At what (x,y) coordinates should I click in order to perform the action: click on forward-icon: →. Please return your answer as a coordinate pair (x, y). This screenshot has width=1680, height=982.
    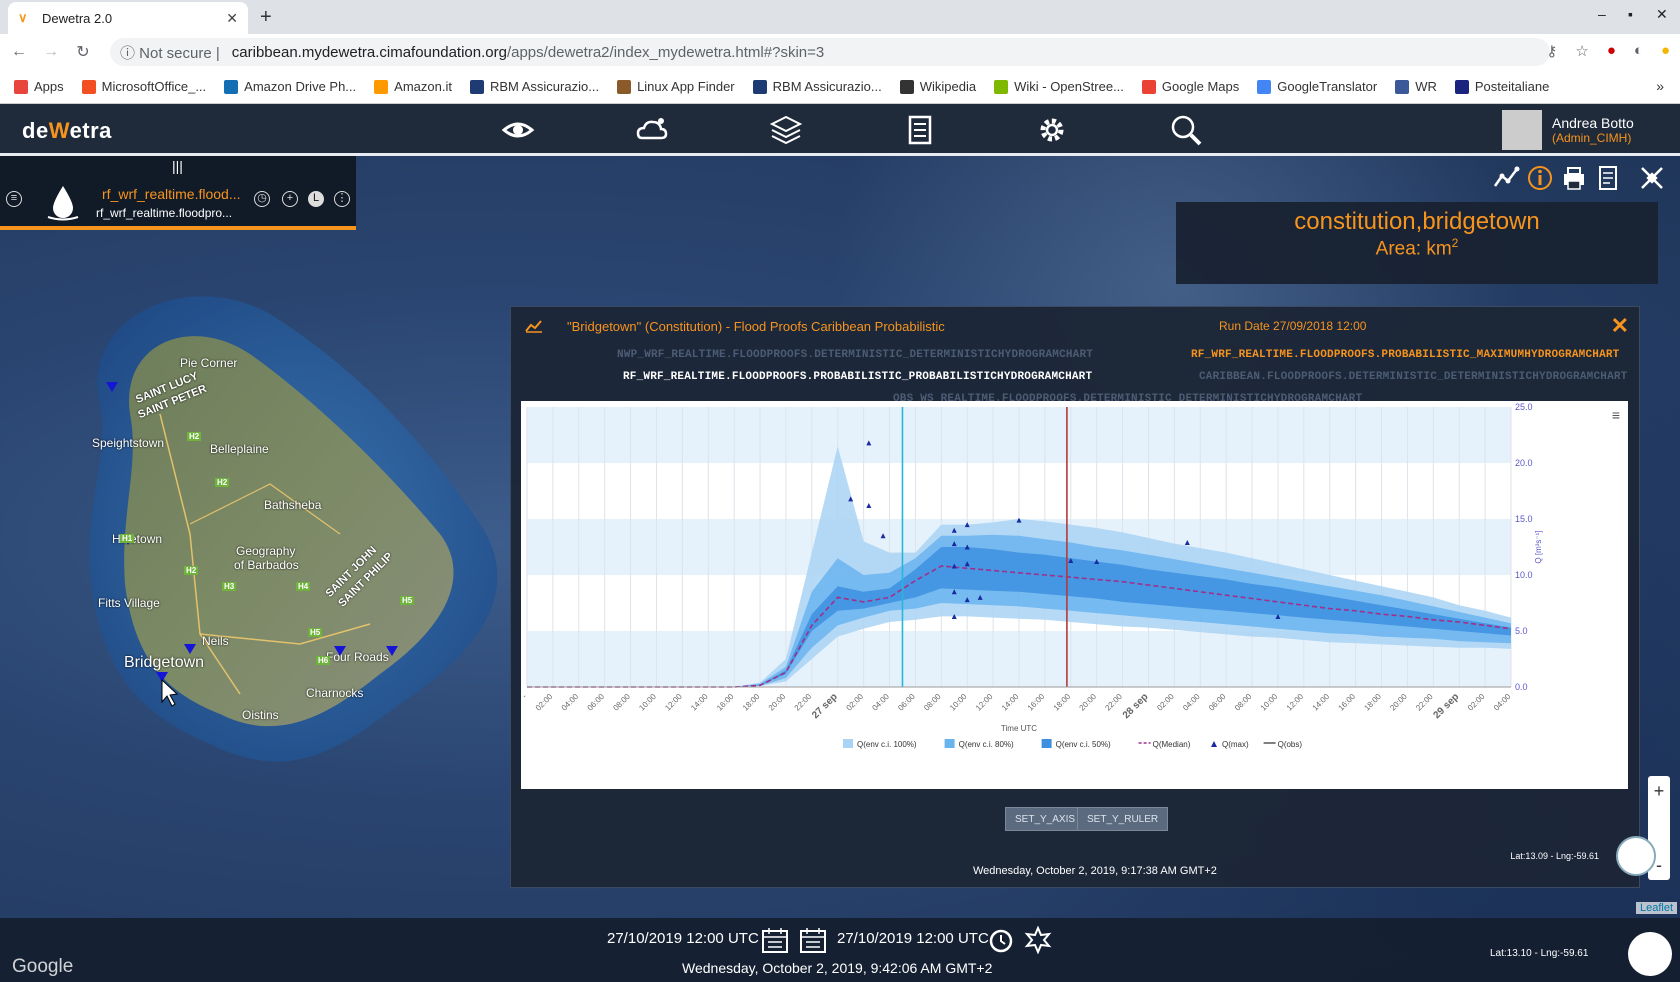
    Looking at the image, I should click on (51, 52).